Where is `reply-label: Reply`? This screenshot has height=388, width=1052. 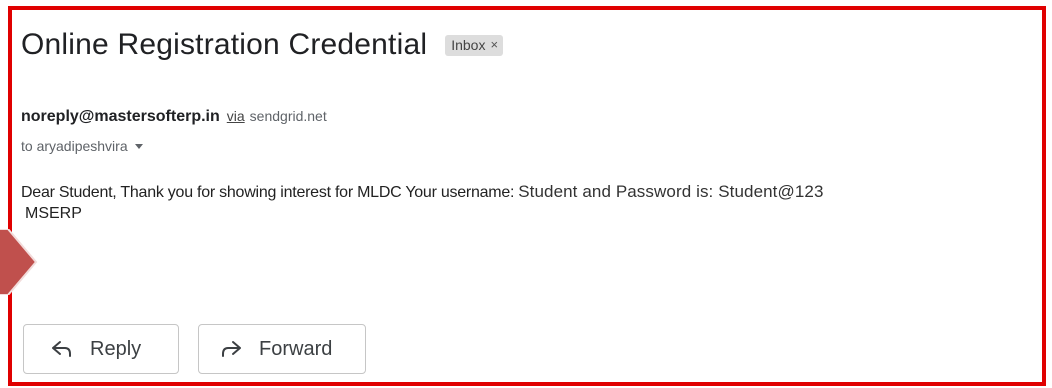
reply-label: Reply is located at coordinates (116, 348).